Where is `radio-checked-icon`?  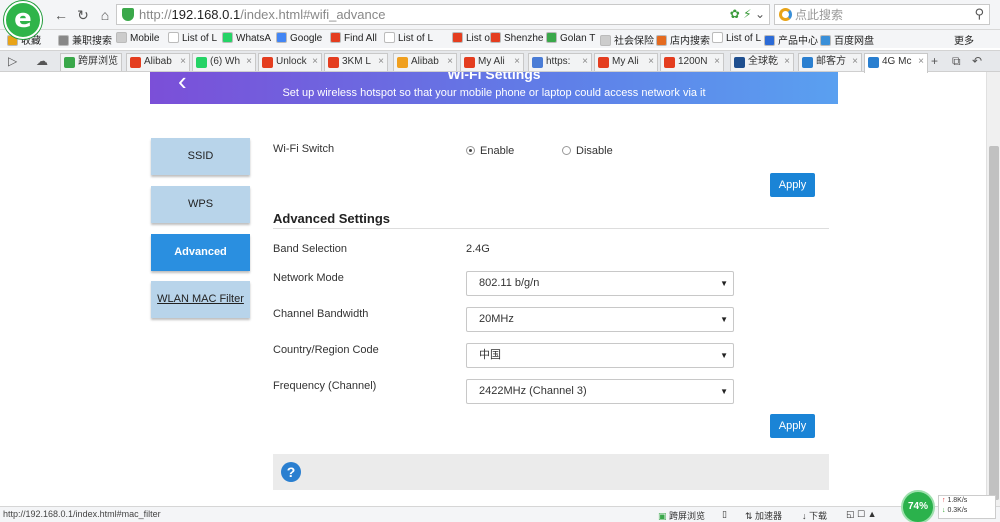 radio-checked-icon is located at coordinates (470, 150).